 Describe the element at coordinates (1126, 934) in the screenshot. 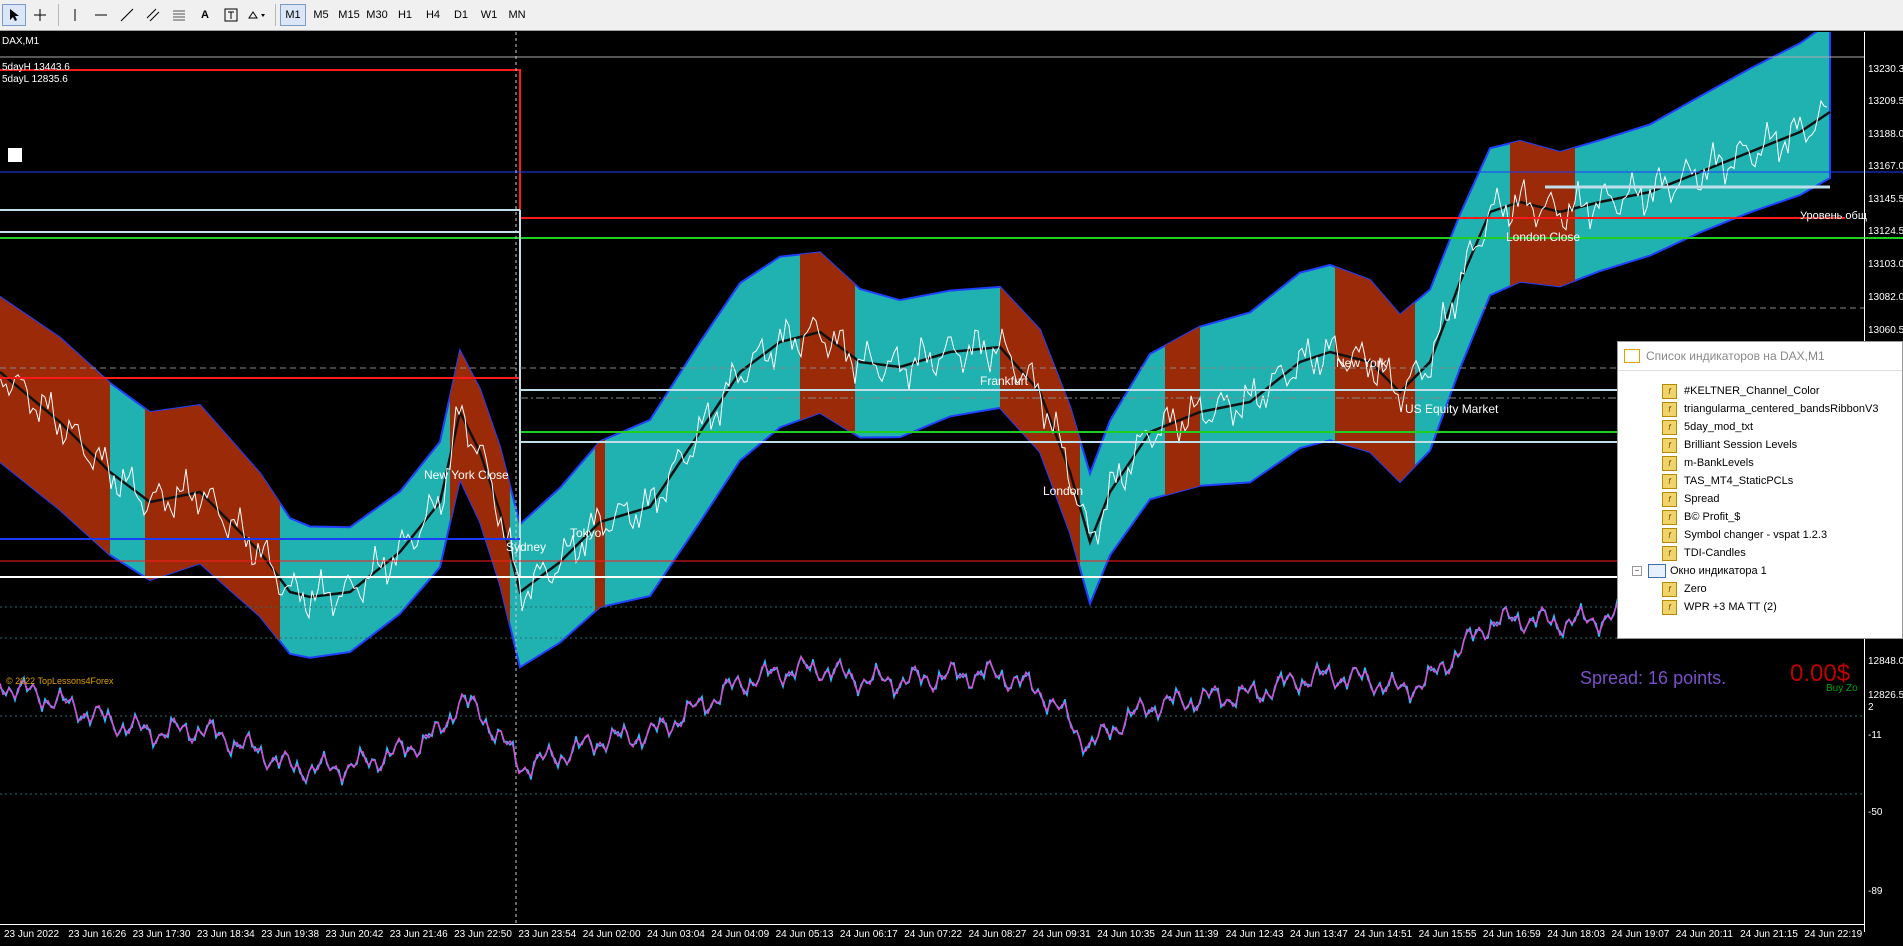

I see `time-axis-label: 24 Jun 10:35` at that location.